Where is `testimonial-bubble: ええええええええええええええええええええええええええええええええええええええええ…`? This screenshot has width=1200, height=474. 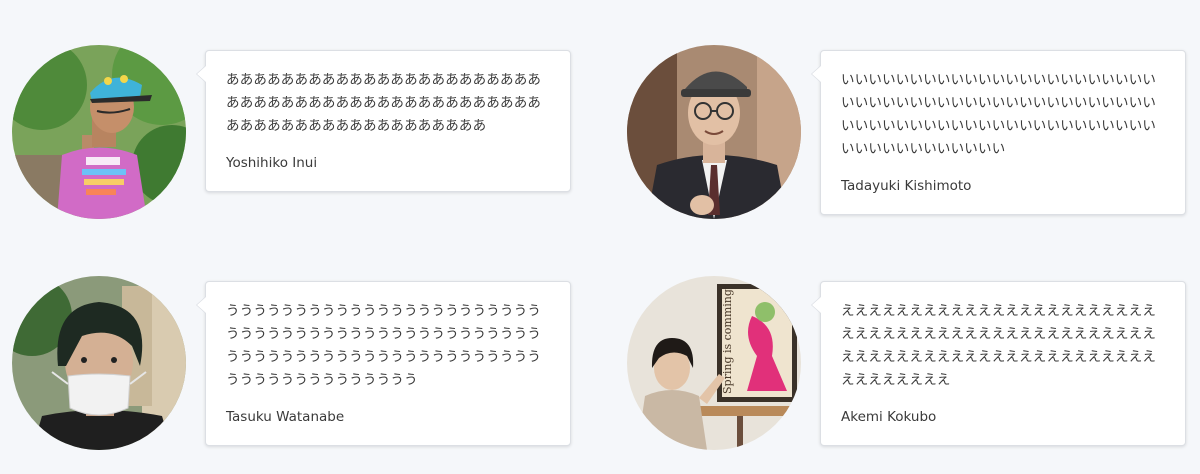
testimonial-bubble: ええええええええええええええええええええええええええええええええええええええええ… is located at coordinates (998, 363).